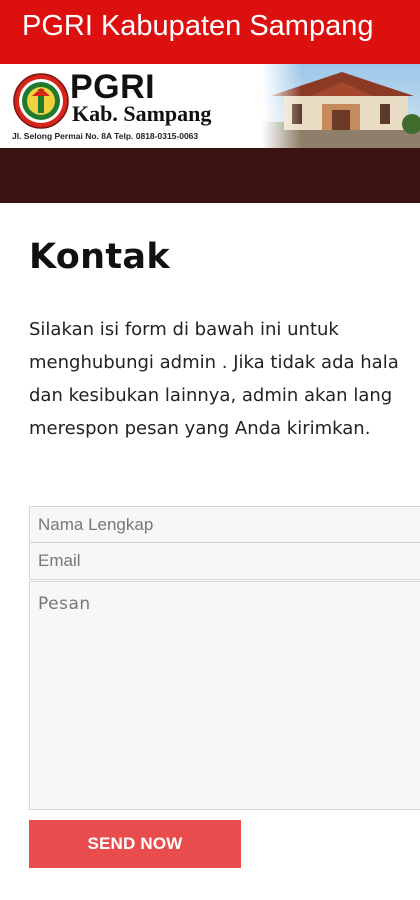 This screenshot has height=900, width=420. What do you see at coordinates (142, 113) in the screenshot?
I see `org-subtitle: Kab. Sampang` at bounding box center [142, 113].